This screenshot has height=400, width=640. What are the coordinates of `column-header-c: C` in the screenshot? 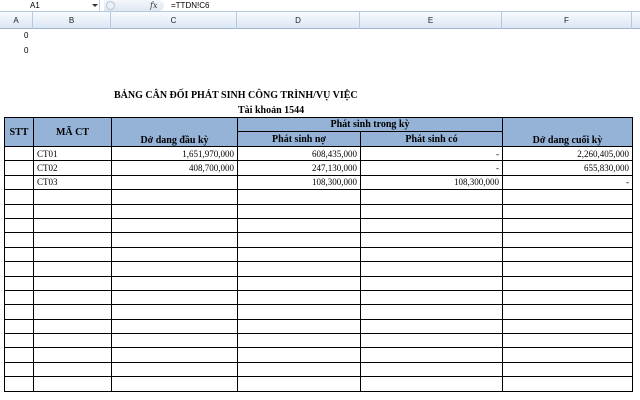 It's located at (174, 20).